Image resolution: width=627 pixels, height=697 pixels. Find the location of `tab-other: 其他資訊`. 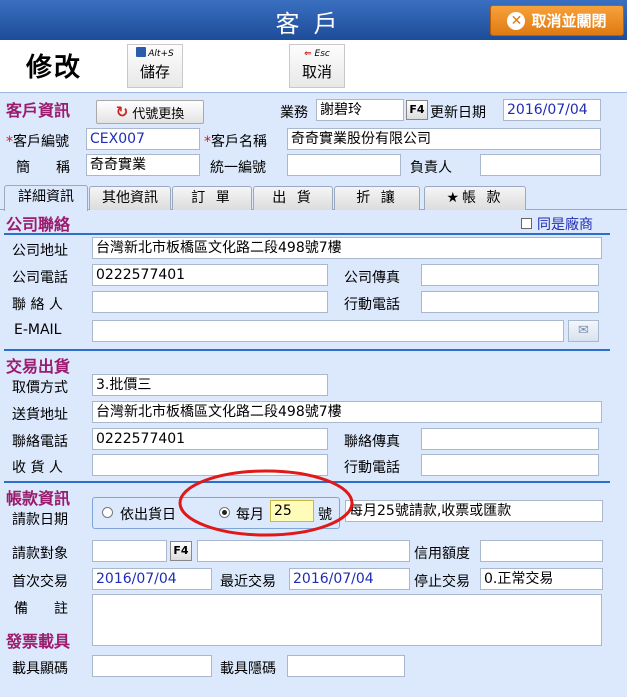

tab-other: 其他資訊 is located at coordinates (130, 198).